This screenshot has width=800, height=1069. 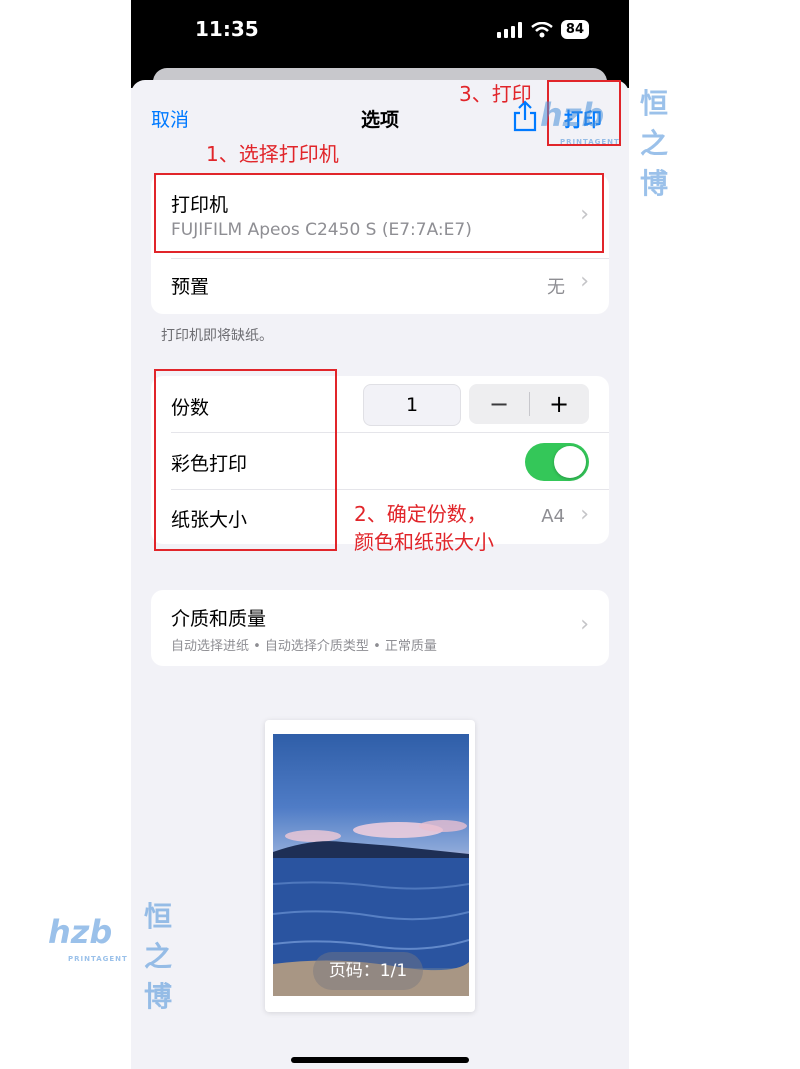 What do you see at coordinates (570, 462) in the screenshot?
I see `toggle-knob` at bounding box center [570, 462].